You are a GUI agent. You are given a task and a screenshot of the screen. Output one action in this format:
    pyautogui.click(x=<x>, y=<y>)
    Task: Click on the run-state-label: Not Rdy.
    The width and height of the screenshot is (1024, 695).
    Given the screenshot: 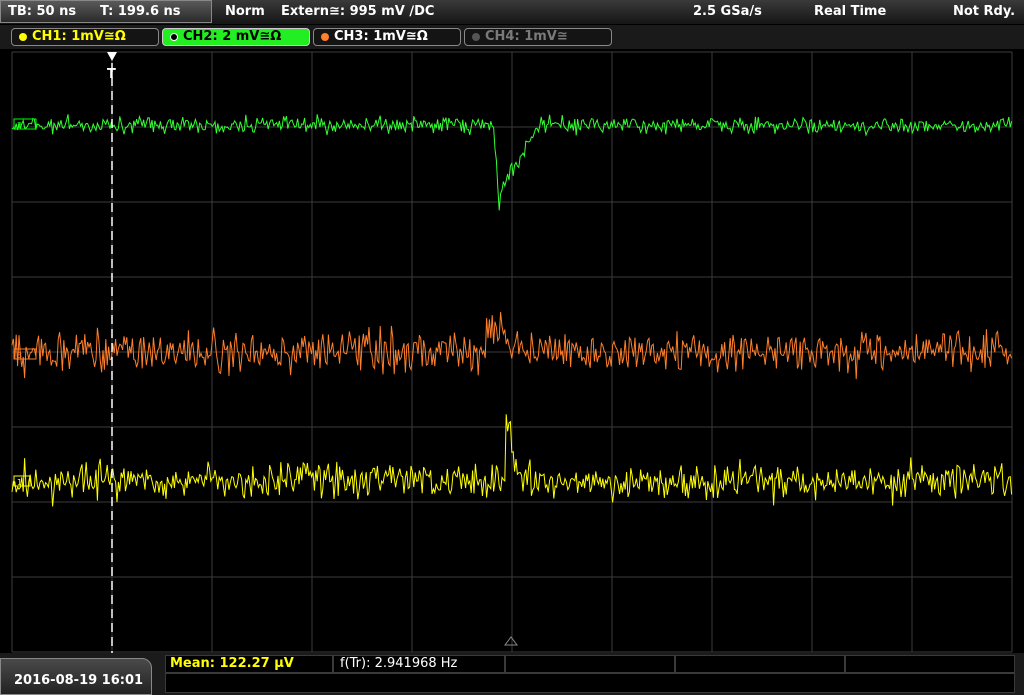 What is the action you would take?
    pyautogui.click(x=984, y=11)
    